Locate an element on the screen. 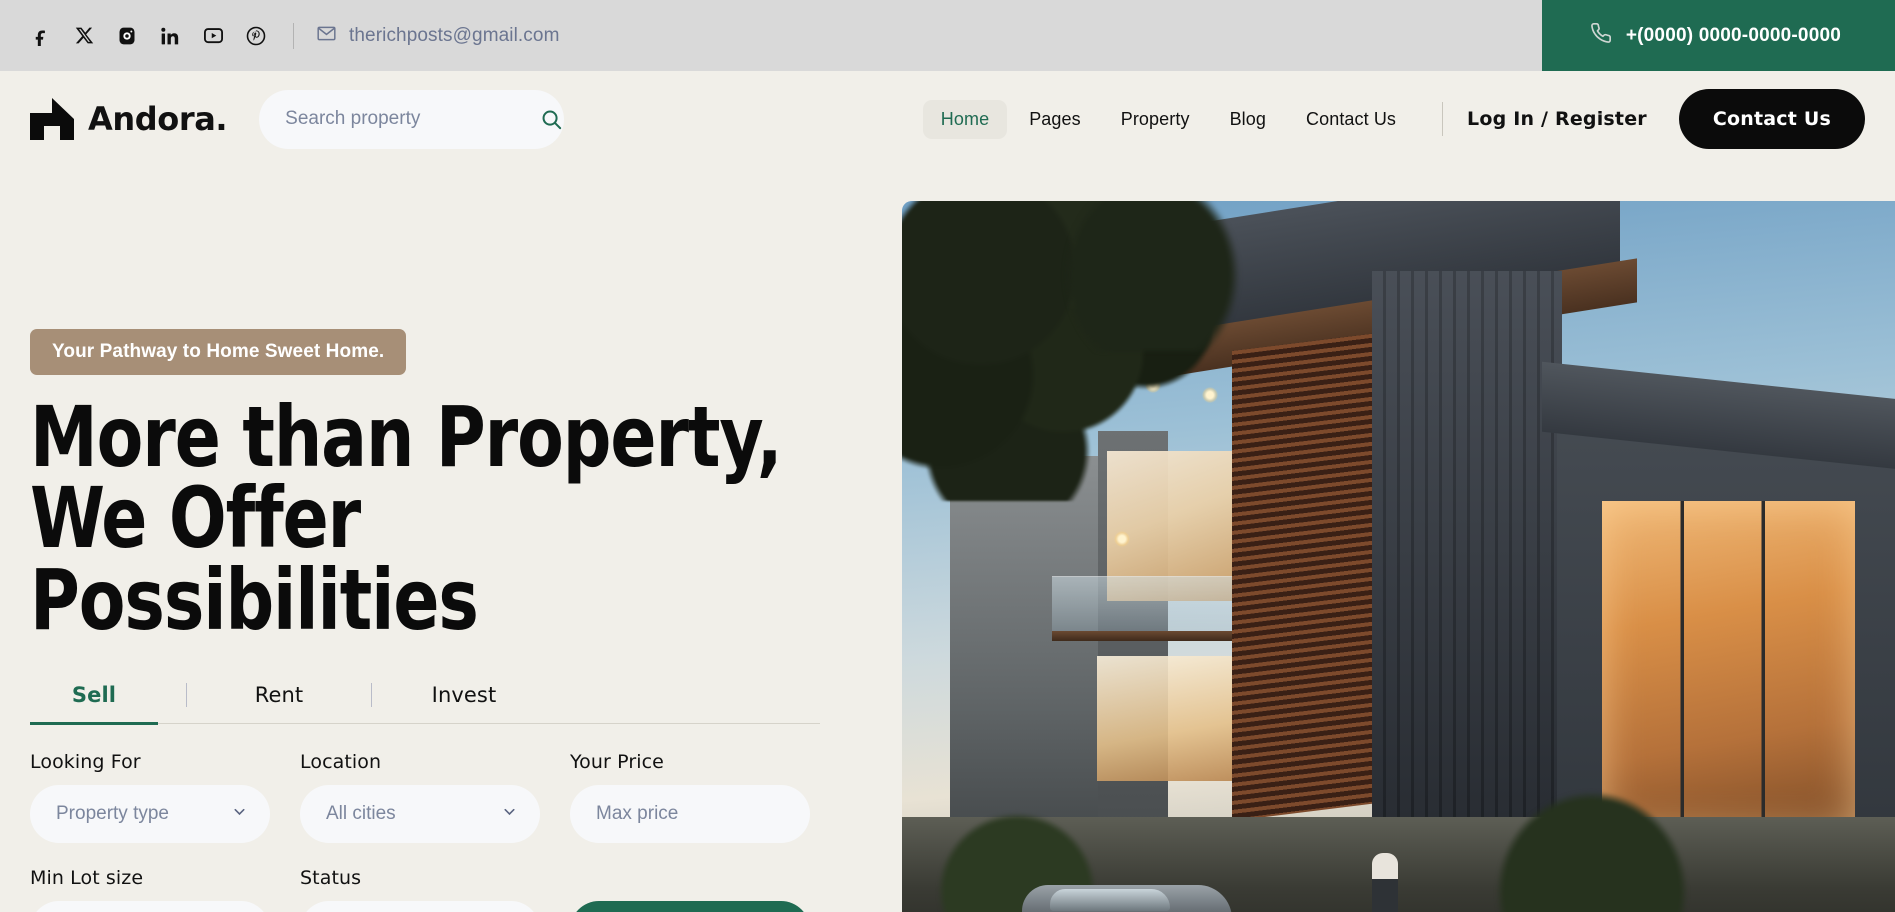 The image size is (1895, 912). balcony-slab is located at coordinates (1152, 636).